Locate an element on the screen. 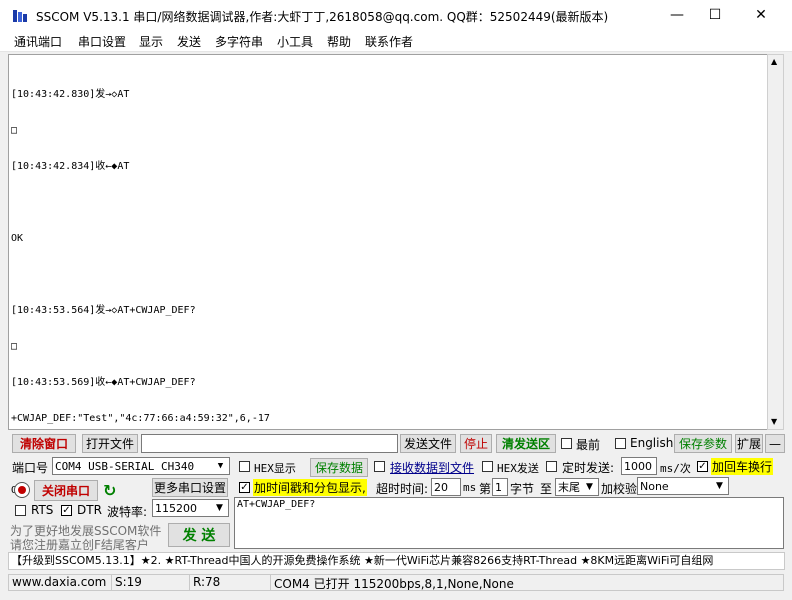  open-file-button: 打开文件 is located at coordinates (110, 443).